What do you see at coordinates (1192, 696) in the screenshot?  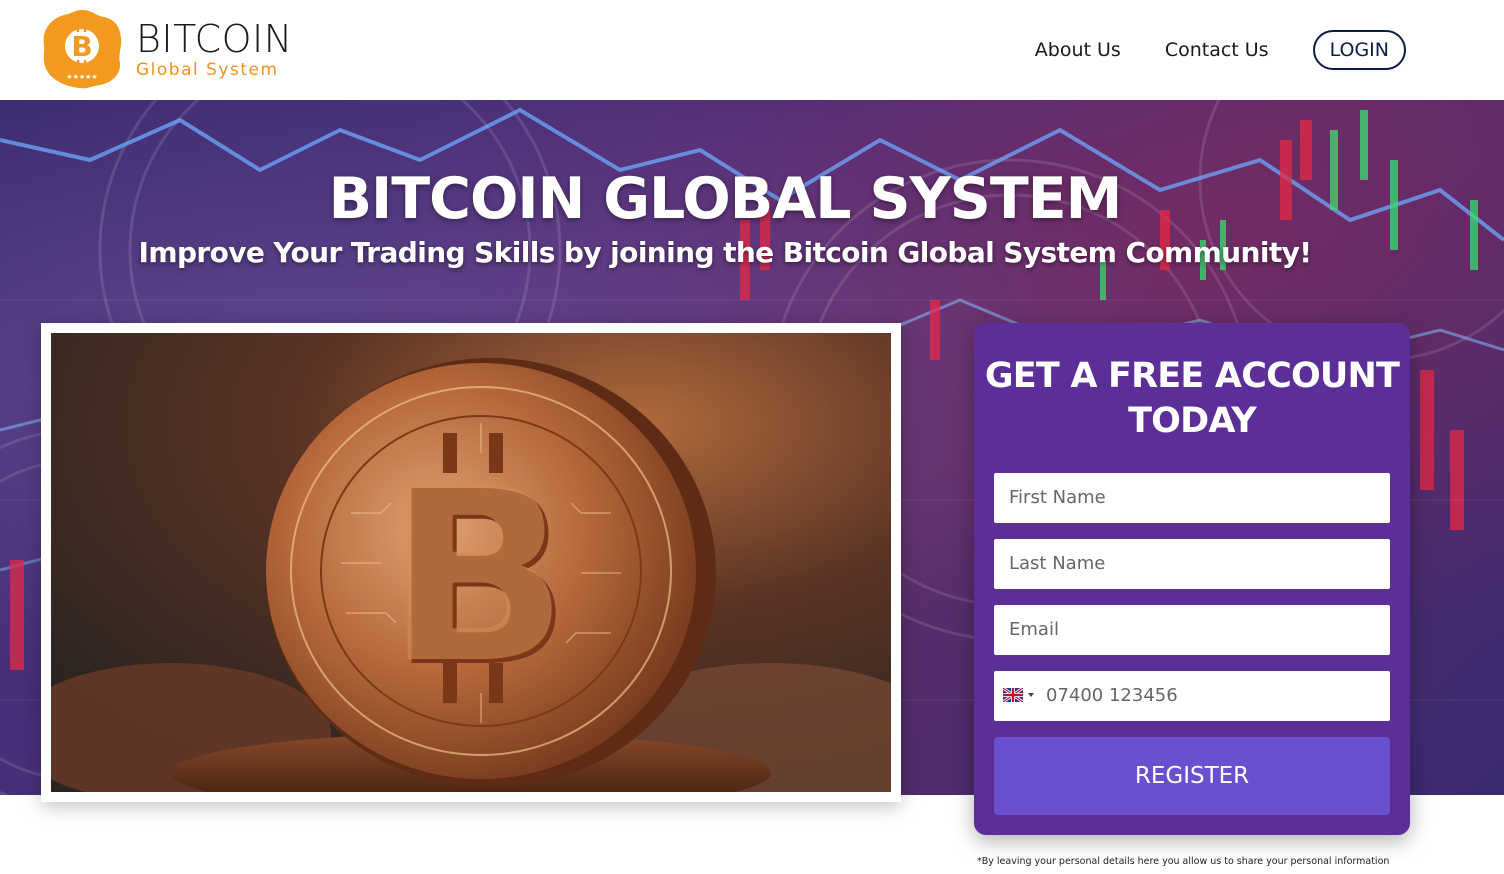 I see `phone-field: 07400 123456` at bounding box center [1192, 696].